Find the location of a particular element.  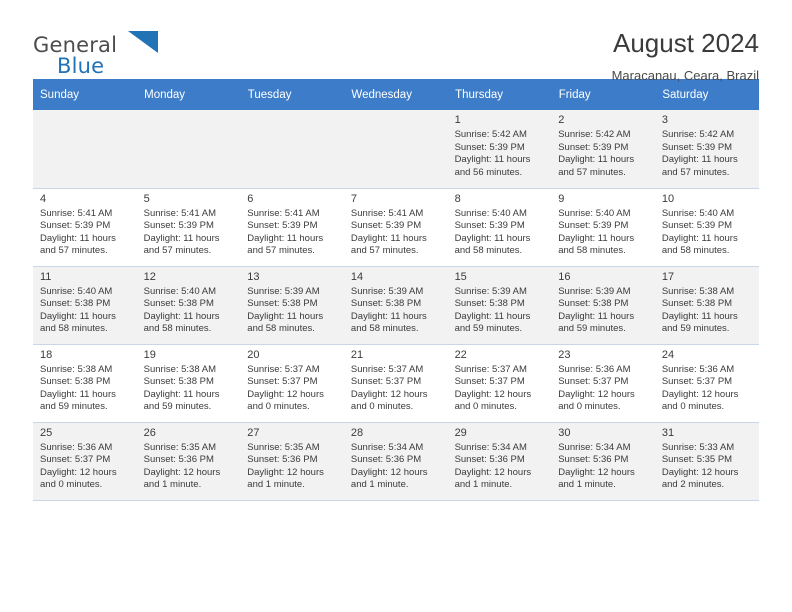

day-number: 15 is located at coordinates (460, 276).